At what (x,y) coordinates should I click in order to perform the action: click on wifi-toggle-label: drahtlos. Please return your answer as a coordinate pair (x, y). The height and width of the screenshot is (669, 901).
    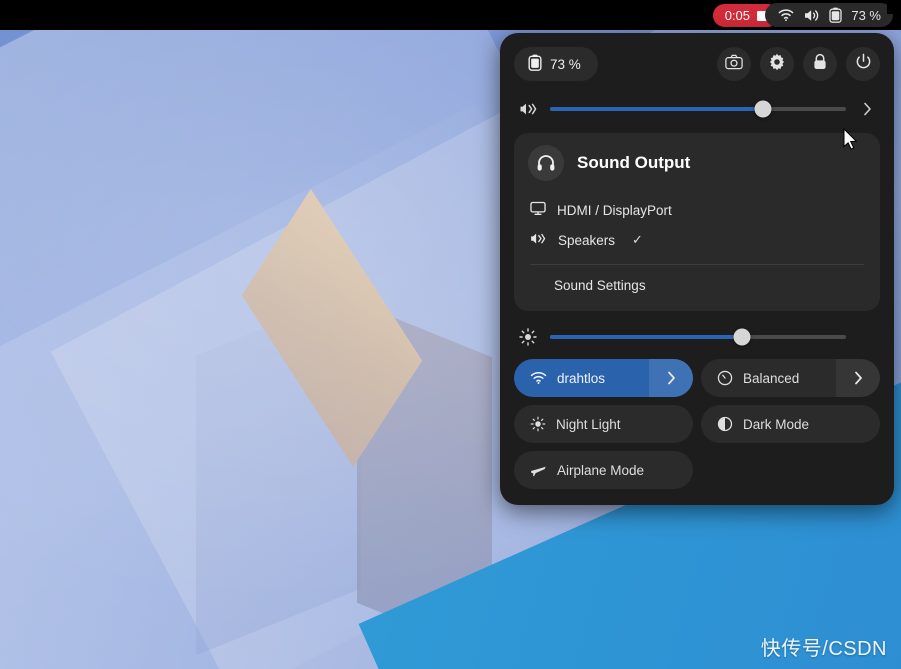
    Looking at the image, I should click on (581, 378).